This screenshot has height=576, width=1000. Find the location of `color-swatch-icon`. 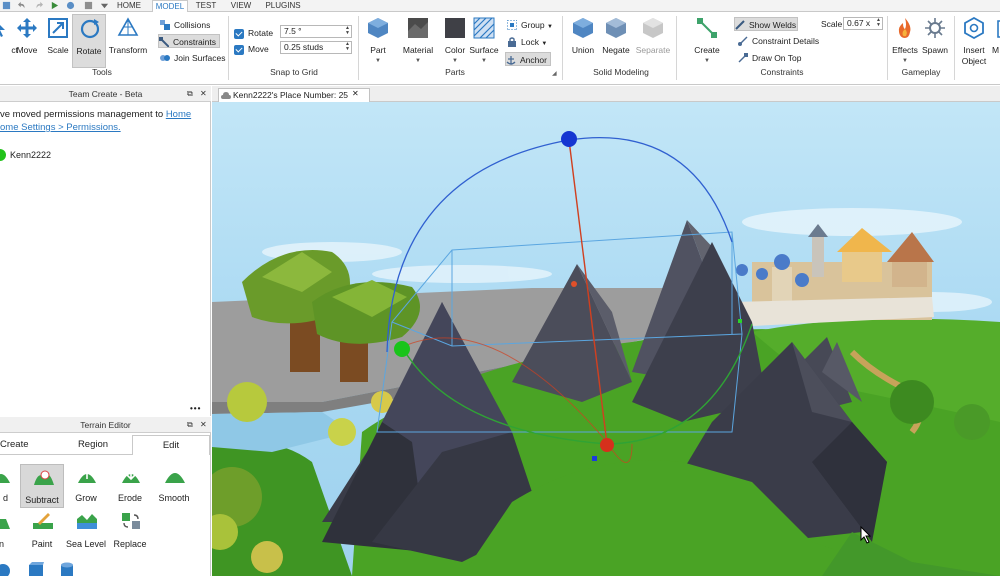

color-swatch-icon is located at coordinates (455, 28).